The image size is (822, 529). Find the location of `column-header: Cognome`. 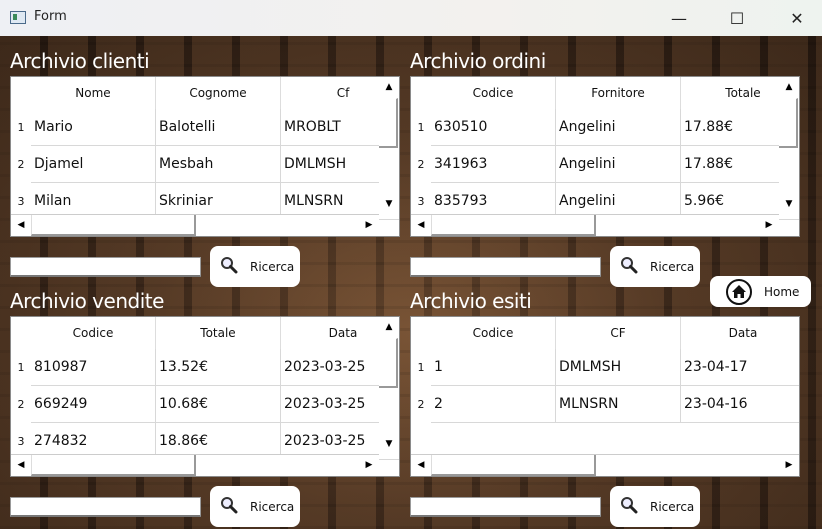

column-header: Cognome is located at coordinates (218, 93).